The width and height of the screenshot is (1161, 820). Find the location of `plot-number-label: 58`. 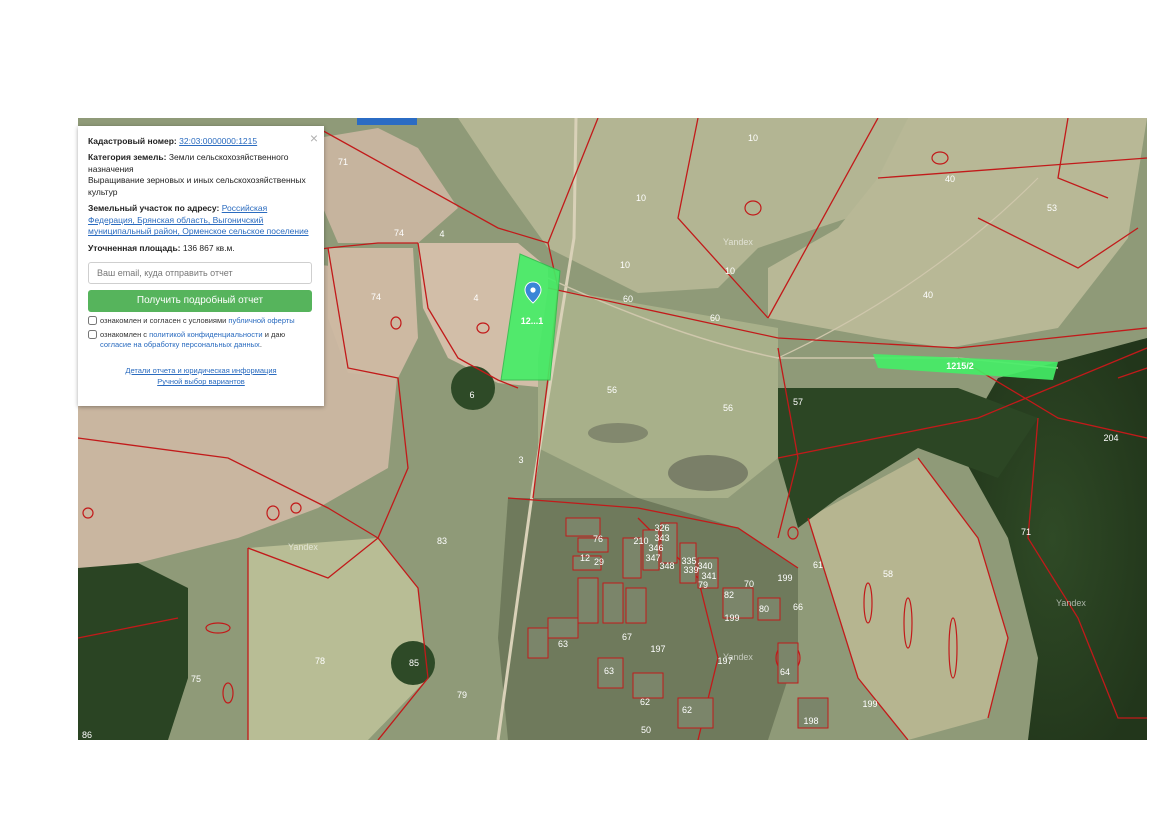

plot-number-label: 58 is located at coordinates (888, 574).